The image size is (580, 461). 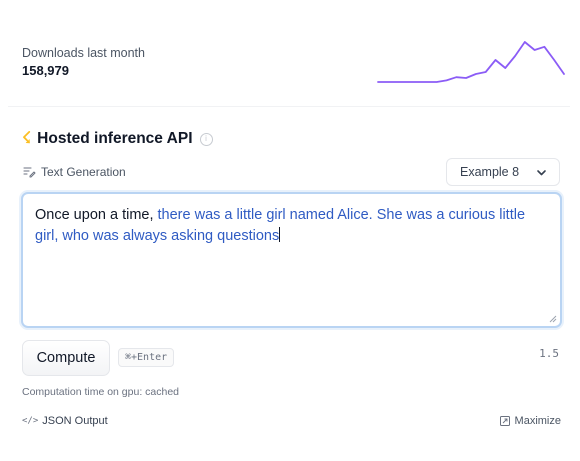 I want to click on json-output-toggle: </> JSON Output, so click(x=65, y=421).